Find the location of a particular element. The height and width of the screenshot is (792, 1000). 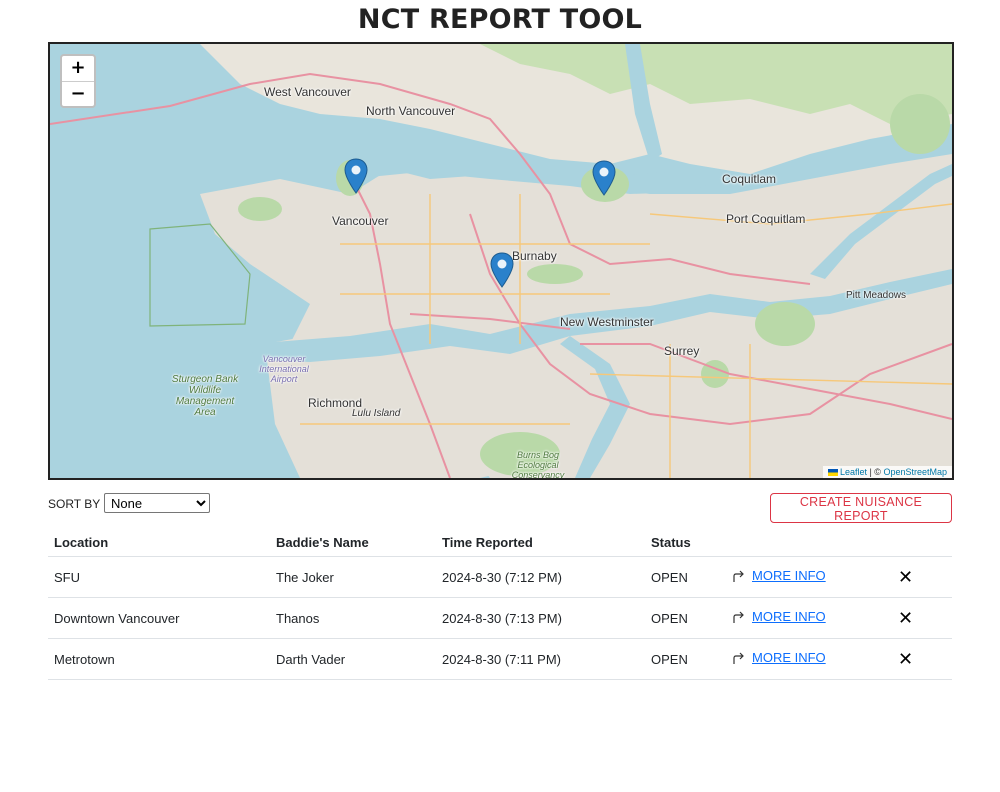

header-more is located at coordinates (806, 542).